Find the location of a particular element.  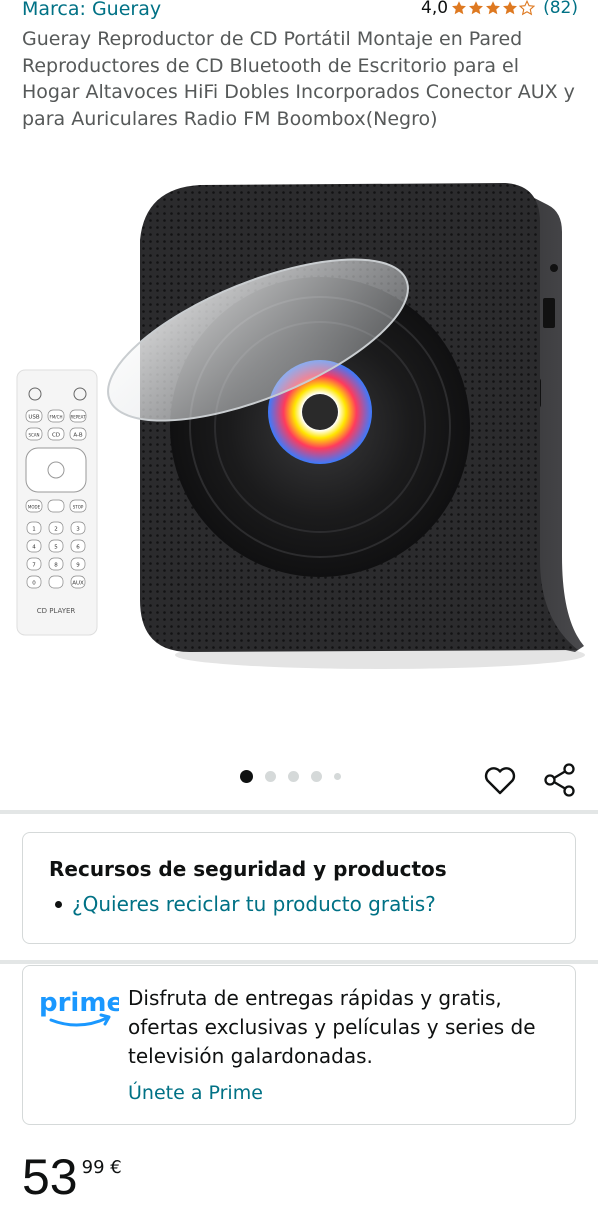

remote-key-label: 1 is located at coordinates (34, 530).